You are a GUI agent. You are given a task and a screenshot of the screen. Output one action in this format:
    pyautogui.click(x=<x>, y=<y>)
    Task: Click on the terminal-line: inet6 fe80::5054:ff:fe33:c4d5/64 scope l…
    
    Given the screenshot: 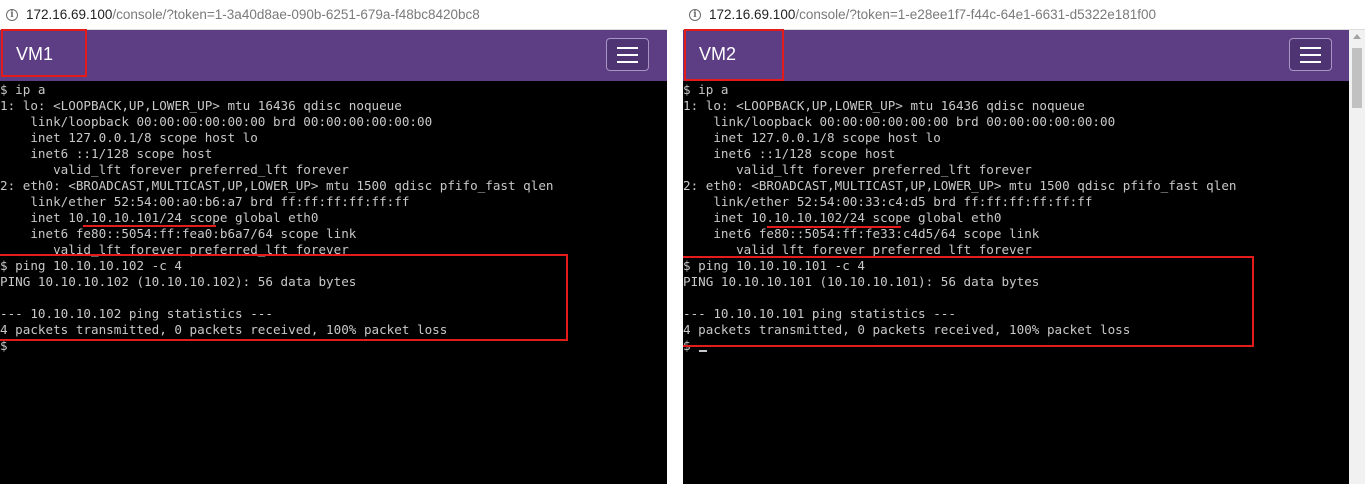 What is the action you would take?
    pyautogui.click(x=861, y=233)
    